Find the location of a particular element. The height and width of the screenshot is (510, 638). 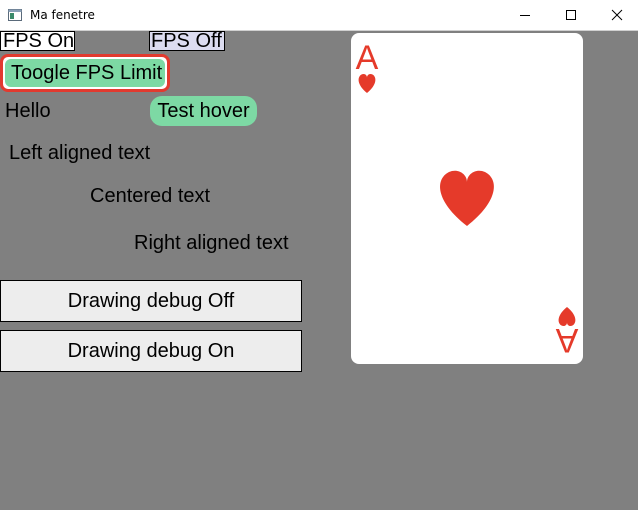

close-icon is located at coordinates (617, 15).